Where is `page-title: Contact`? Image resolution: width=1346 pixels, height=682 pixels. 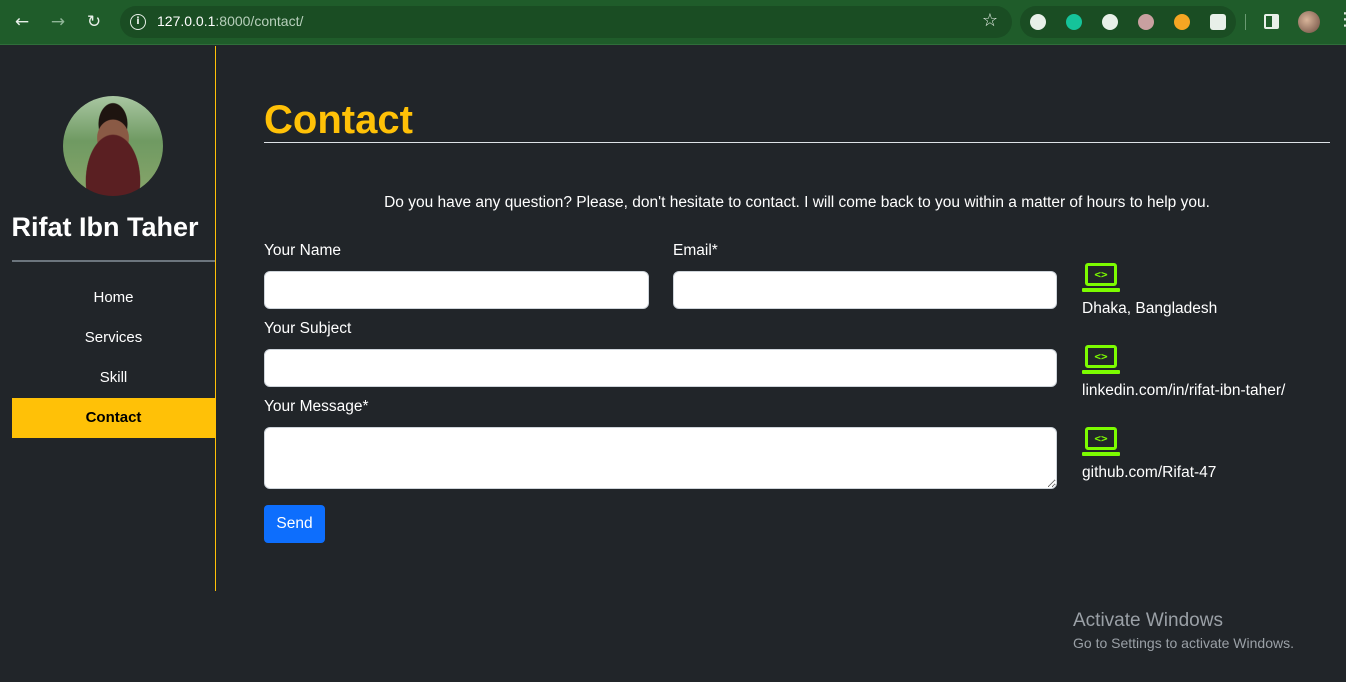 page-title: Contact is located at coordinates (338, 120).